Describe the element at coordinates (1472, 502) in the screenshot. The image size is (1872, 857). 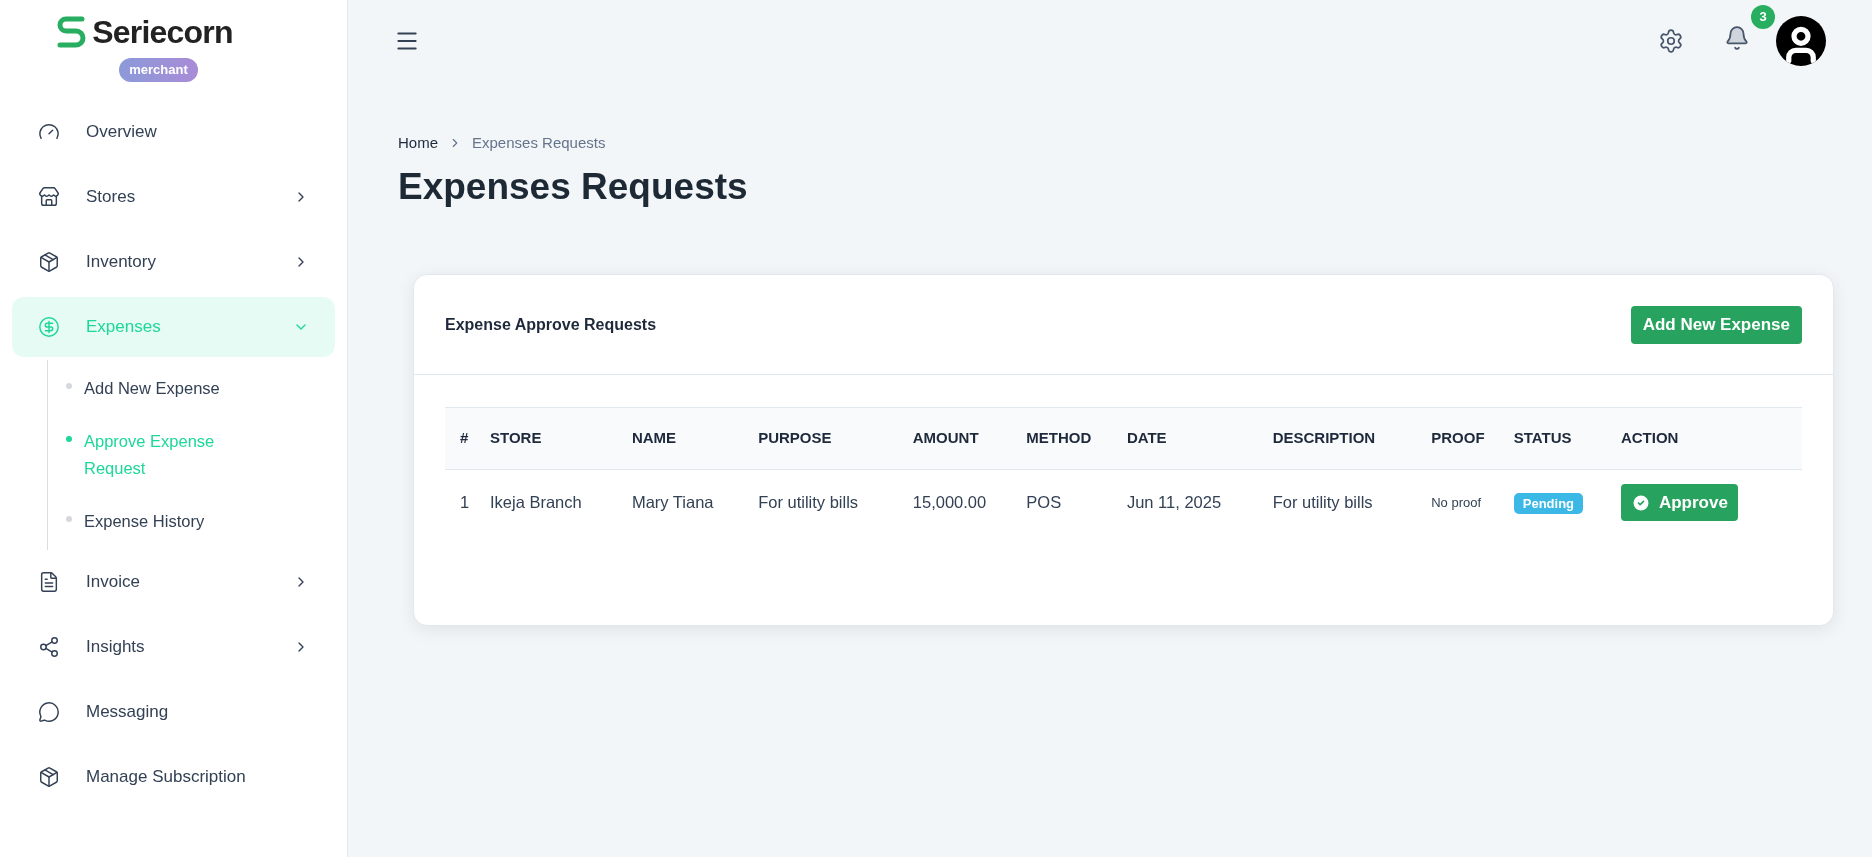
I see `table-cell: No proof` at that location.